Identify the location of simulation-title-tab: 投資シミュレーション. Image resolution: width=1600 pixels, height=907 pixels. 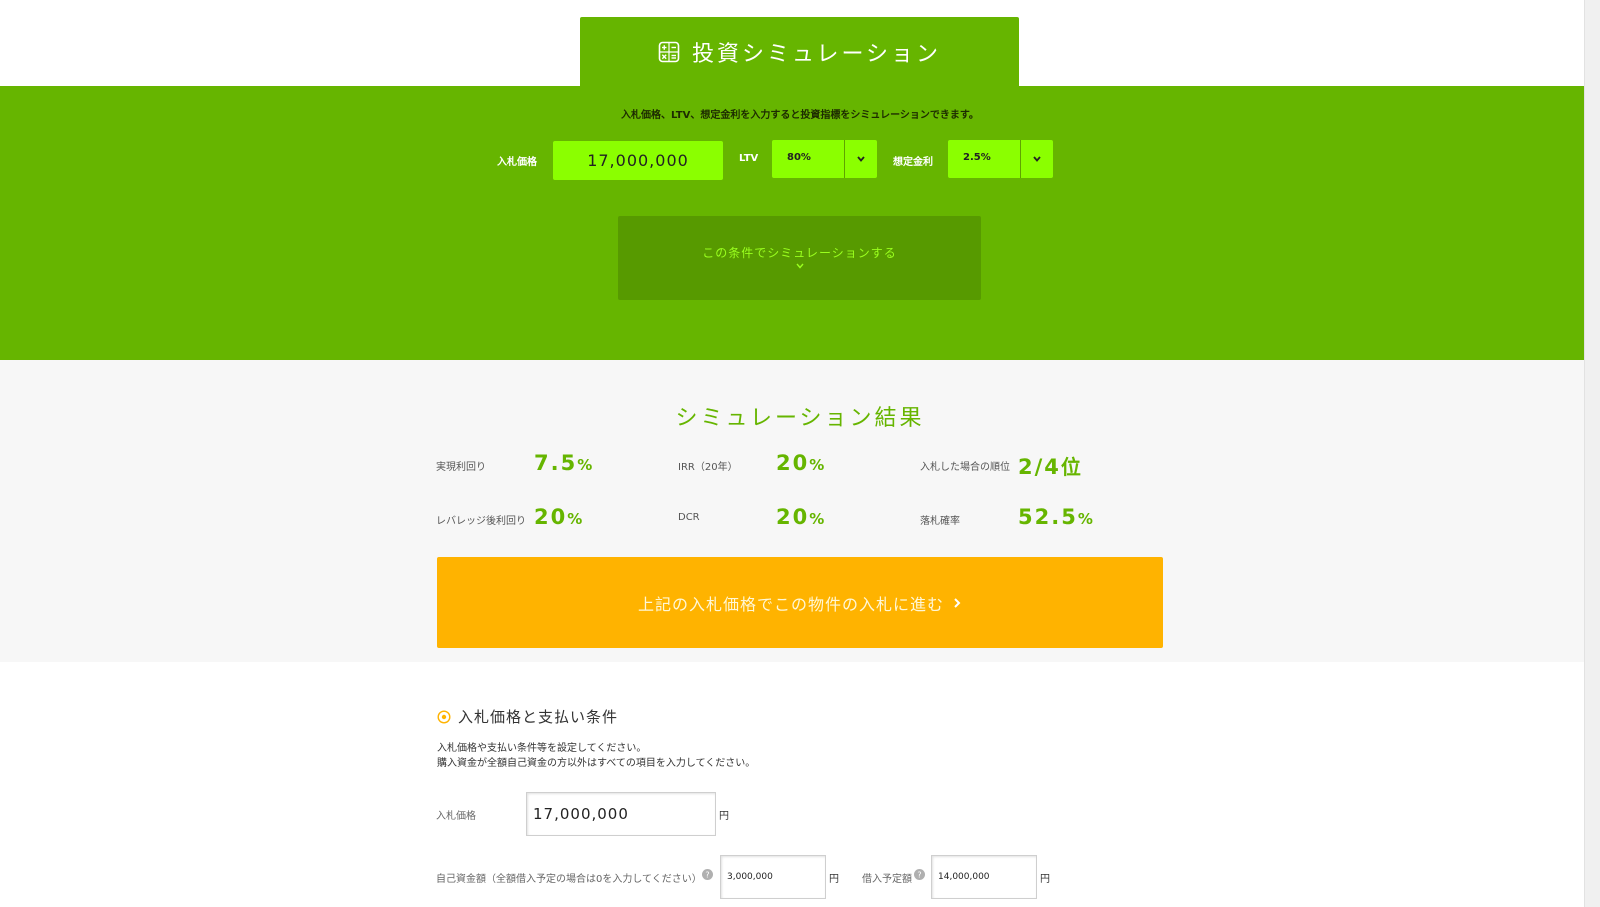
(799, 52).